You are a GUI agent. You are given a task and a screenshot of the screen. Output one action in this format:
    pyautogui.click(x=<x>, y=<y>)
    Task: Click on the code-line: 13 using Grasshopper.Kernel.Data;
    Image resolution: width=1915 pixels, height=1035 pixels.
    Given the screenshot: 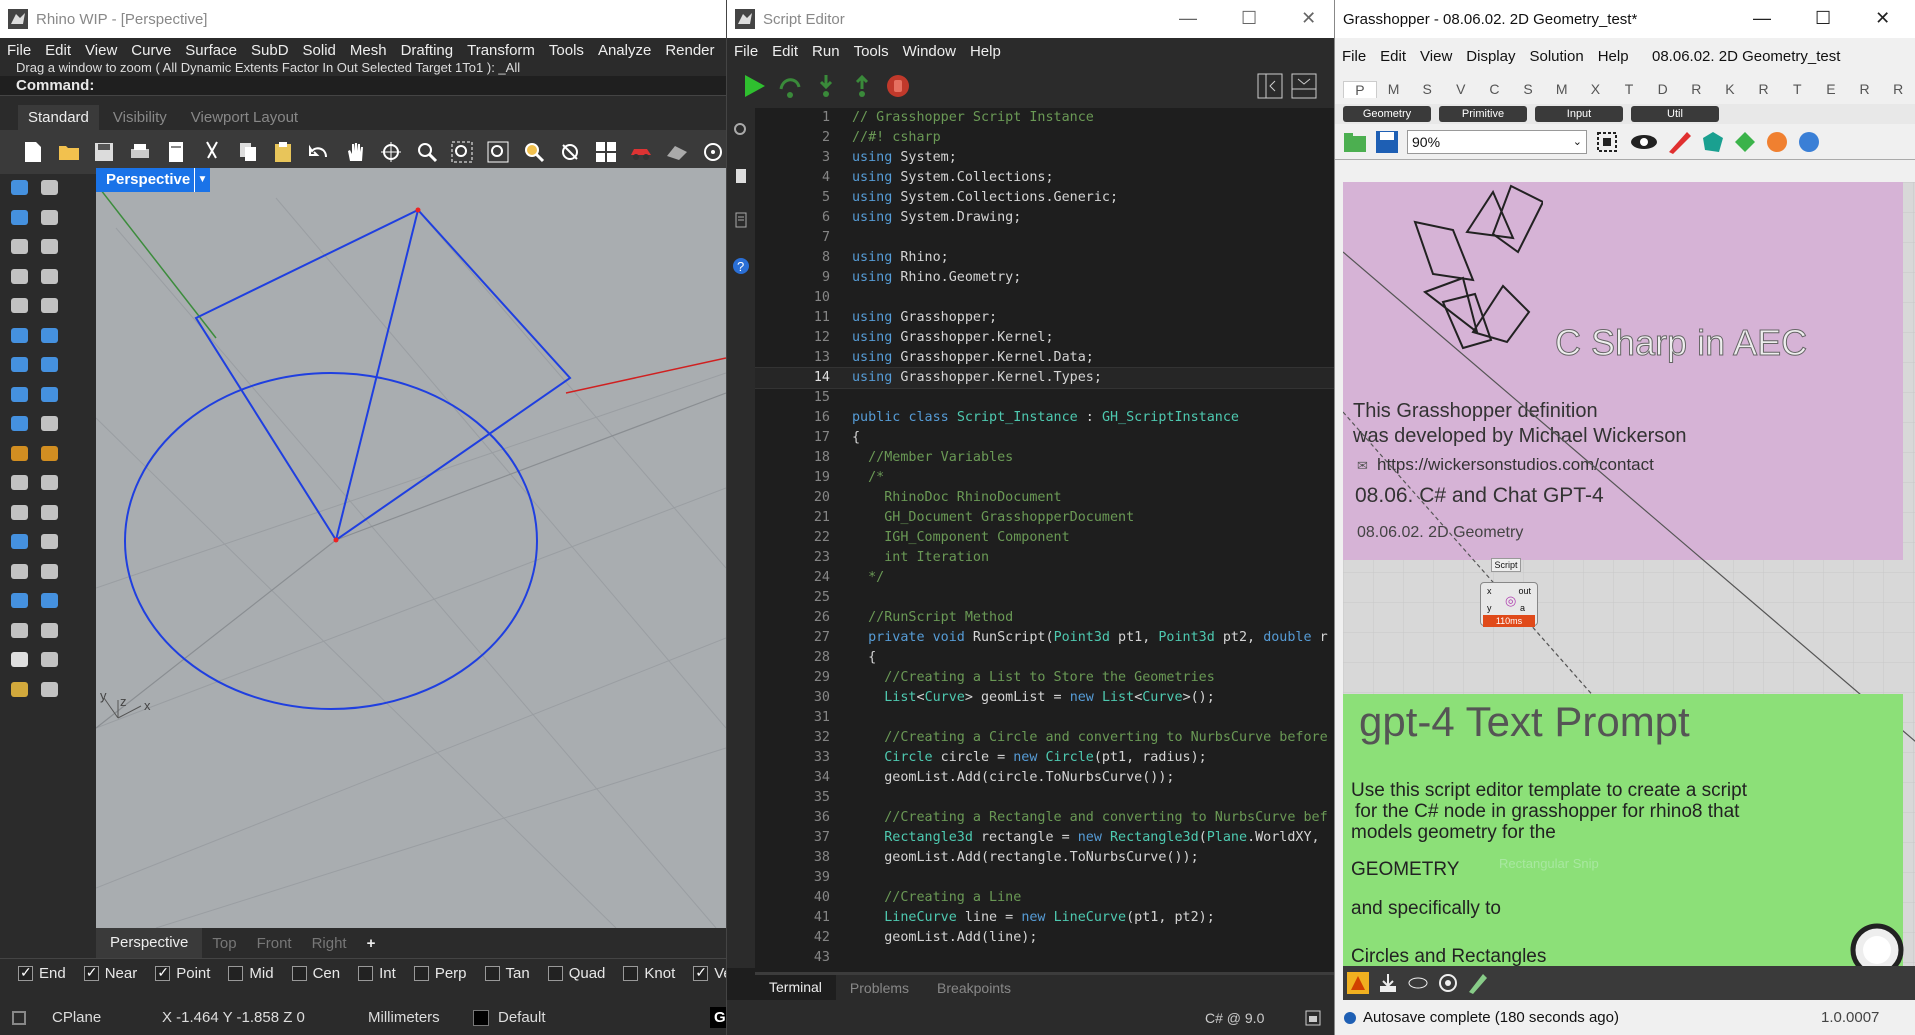 What is the action you would take?
    pyautogui.click(x=1044, y=358)
    